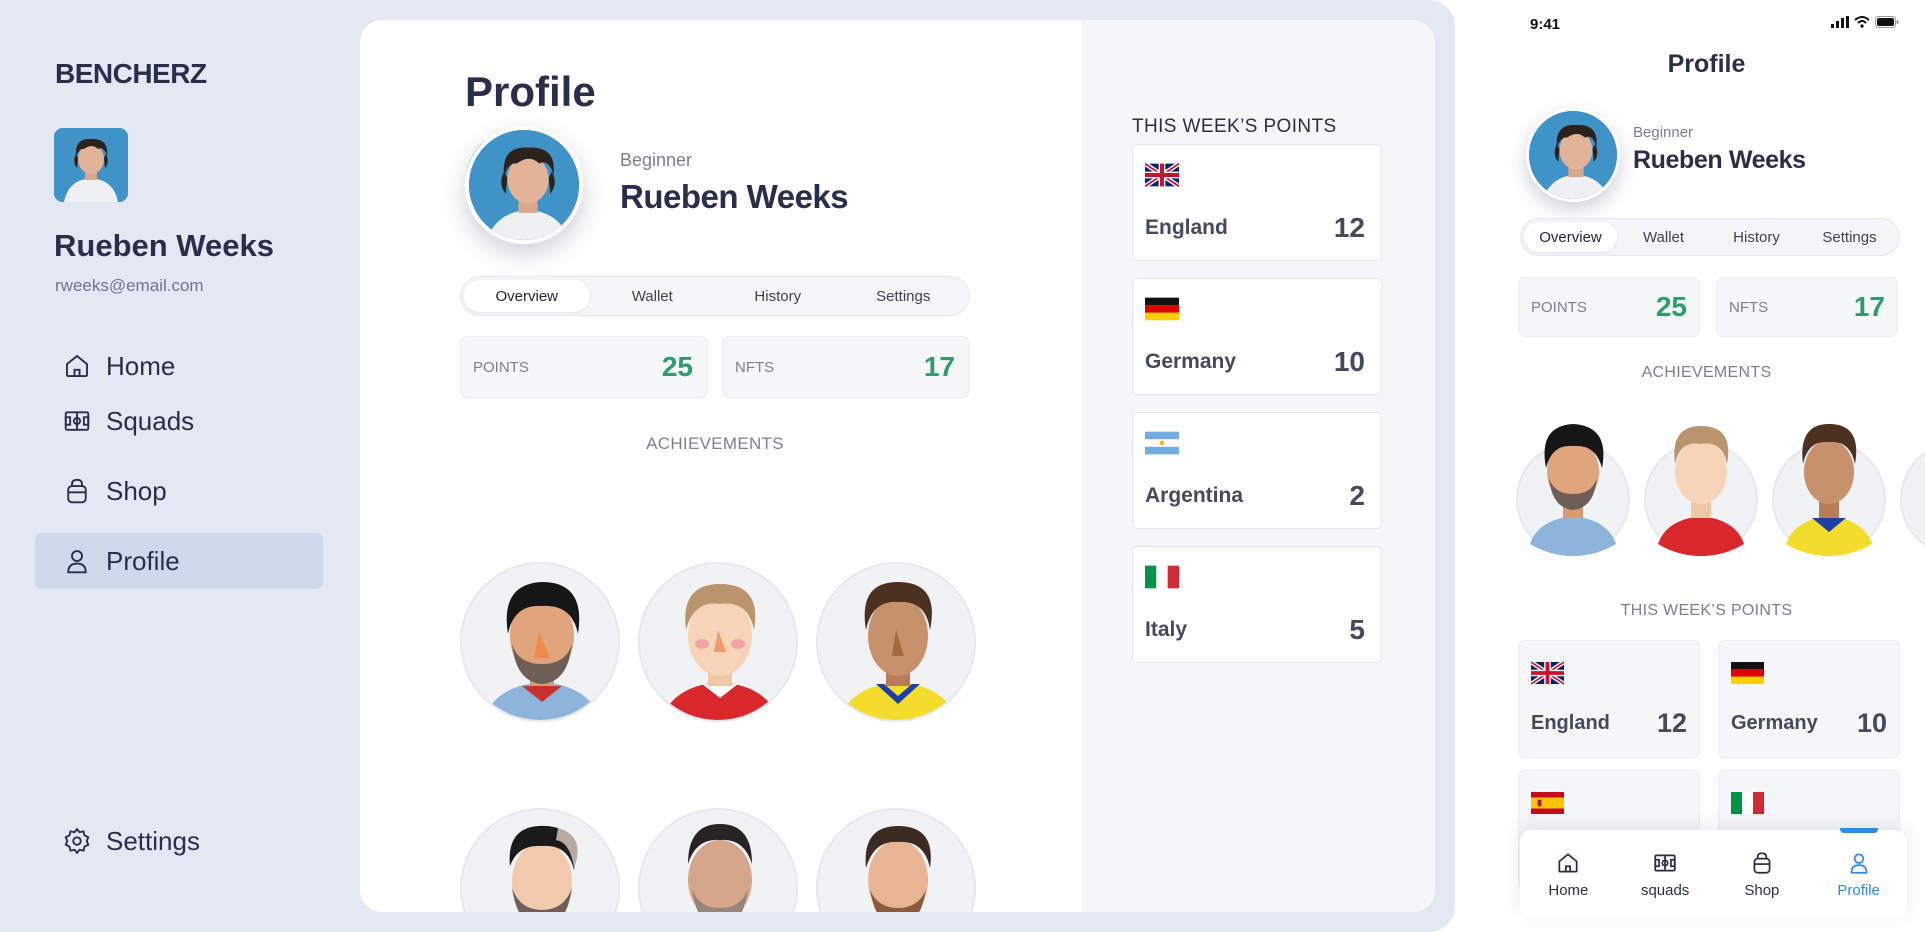  Describe the element at coordinates (1706, 372) in the screenshot. I see `mobile-achievements-title: ACHIEVEMENTS` at that location.